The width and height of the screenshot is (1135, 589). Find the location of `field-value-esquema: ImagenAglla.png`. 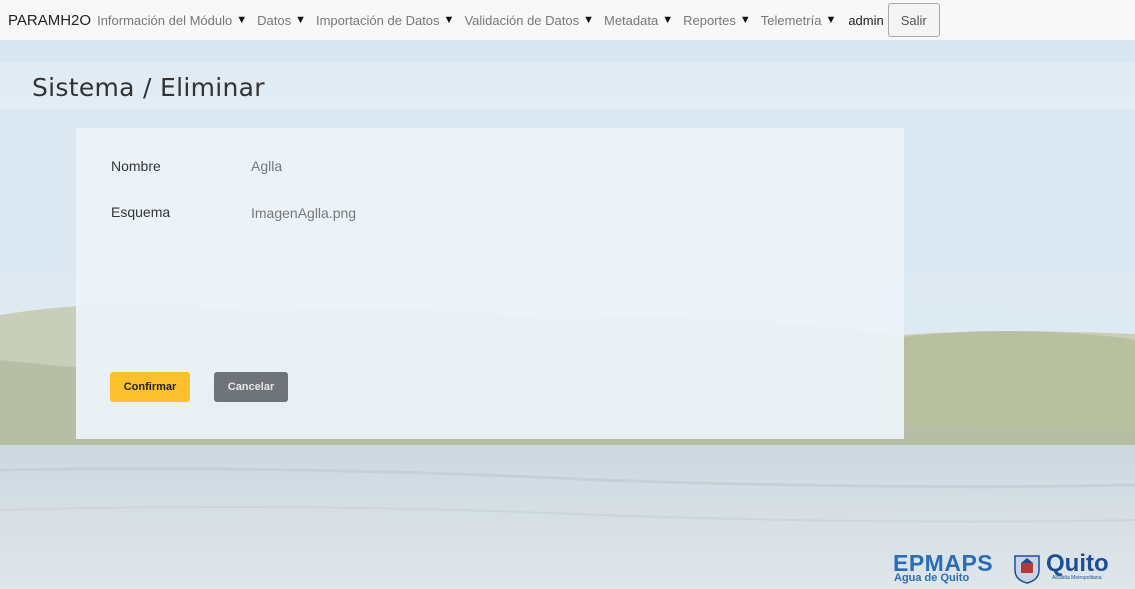

field-value-esquema: ImagenAglla.png is located at coordinates (304, 213).